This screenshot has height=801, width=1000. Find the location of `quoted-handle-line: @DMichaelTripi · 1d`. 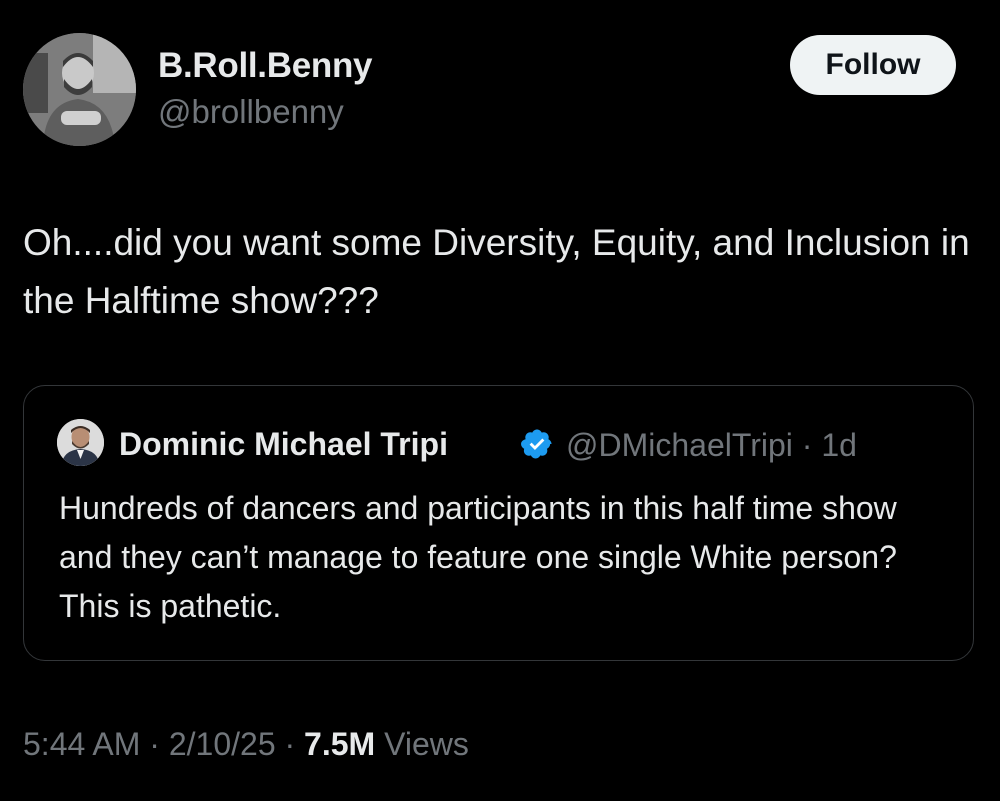

quoted-handle-line: @DMichaelTripi · 1d is located at coordinates (711, 445).